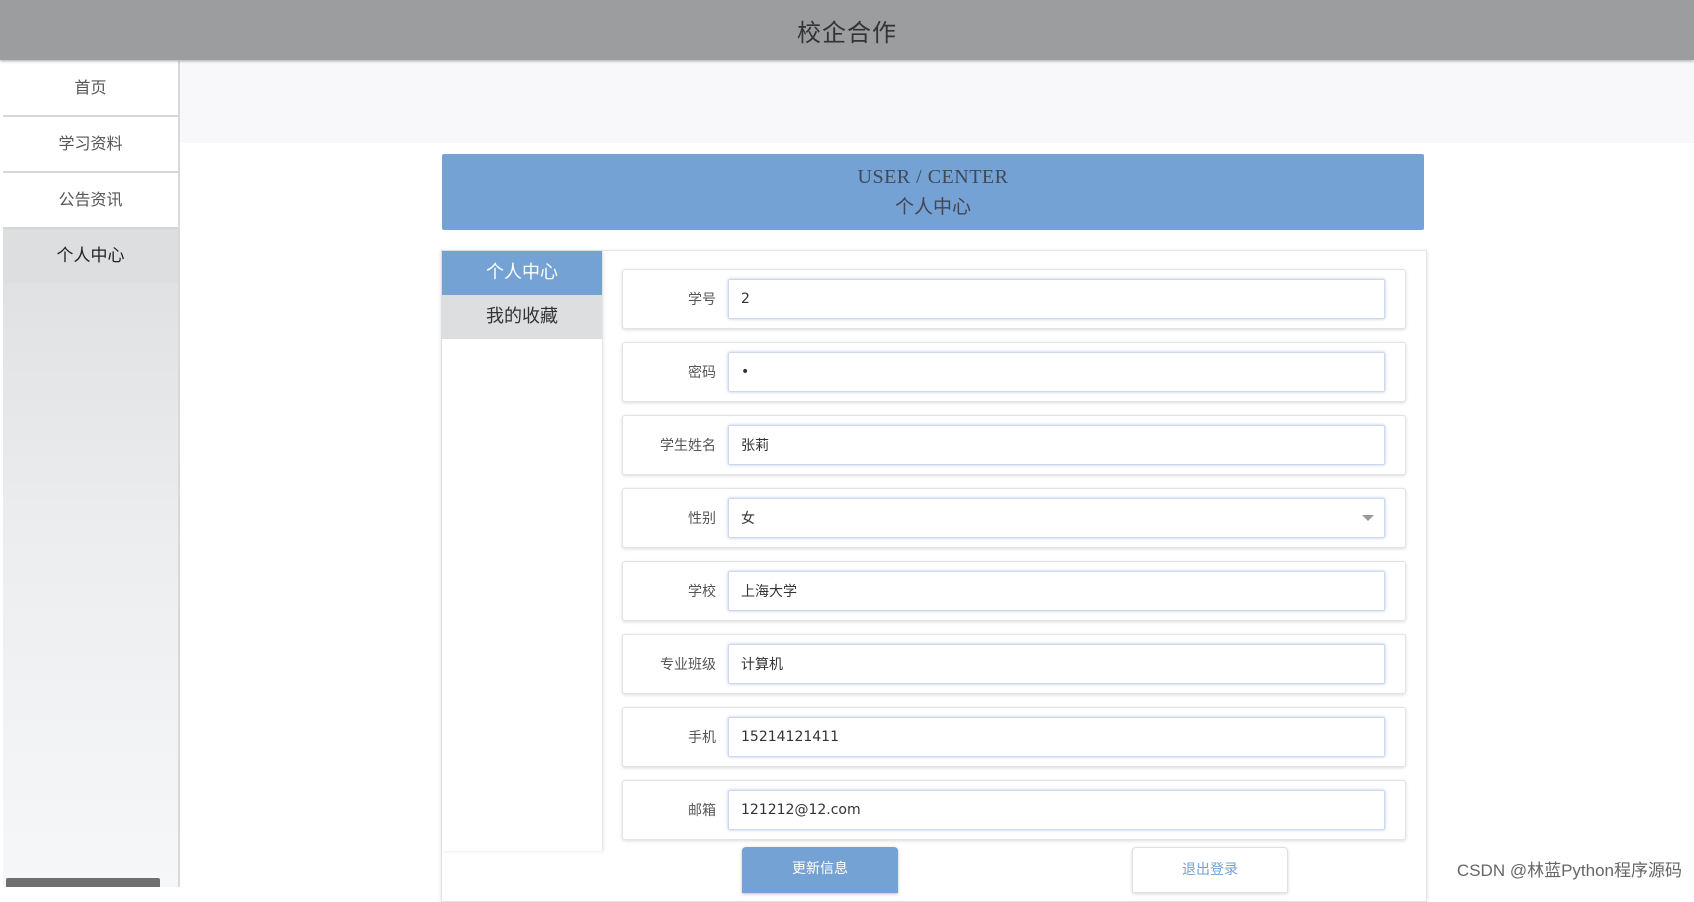 This screenshot has height=902, width=1694. I want to click on form-row-phone: 手机 15214121411, so click(1014, 737).